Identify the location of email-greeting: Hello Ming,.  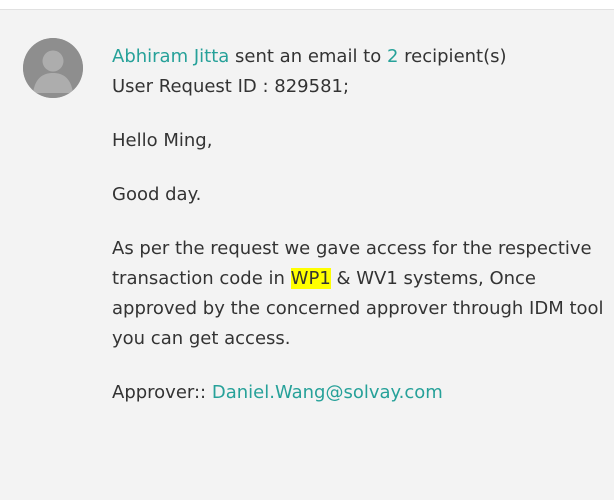
(162, 140).